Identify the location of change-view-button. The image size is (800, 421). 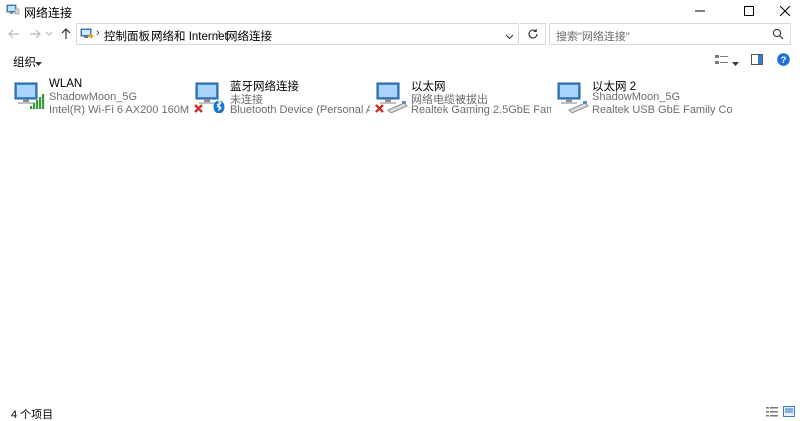
(722, 61).